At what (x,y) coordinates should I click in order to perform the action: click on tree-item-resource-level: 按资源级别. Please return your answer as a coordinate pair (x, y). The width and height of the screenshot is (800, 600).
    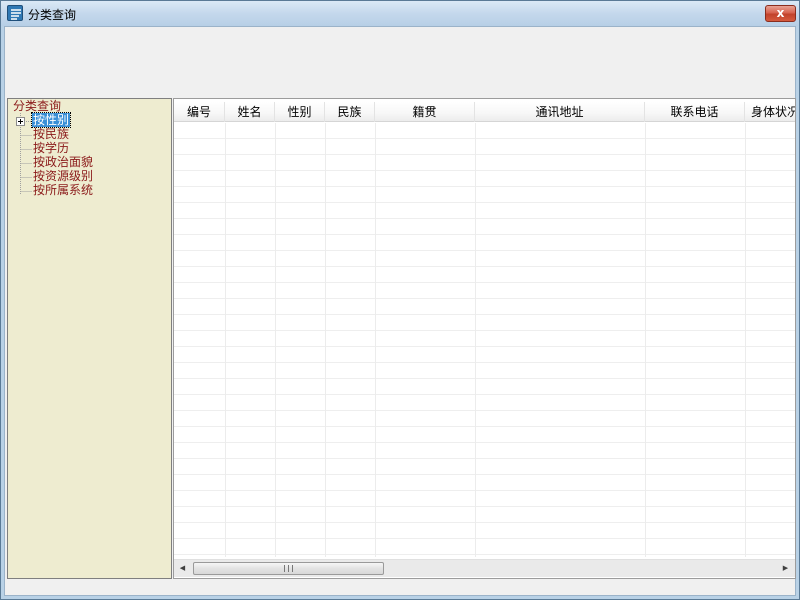
    Looking at the image, I should click on (63, 176).